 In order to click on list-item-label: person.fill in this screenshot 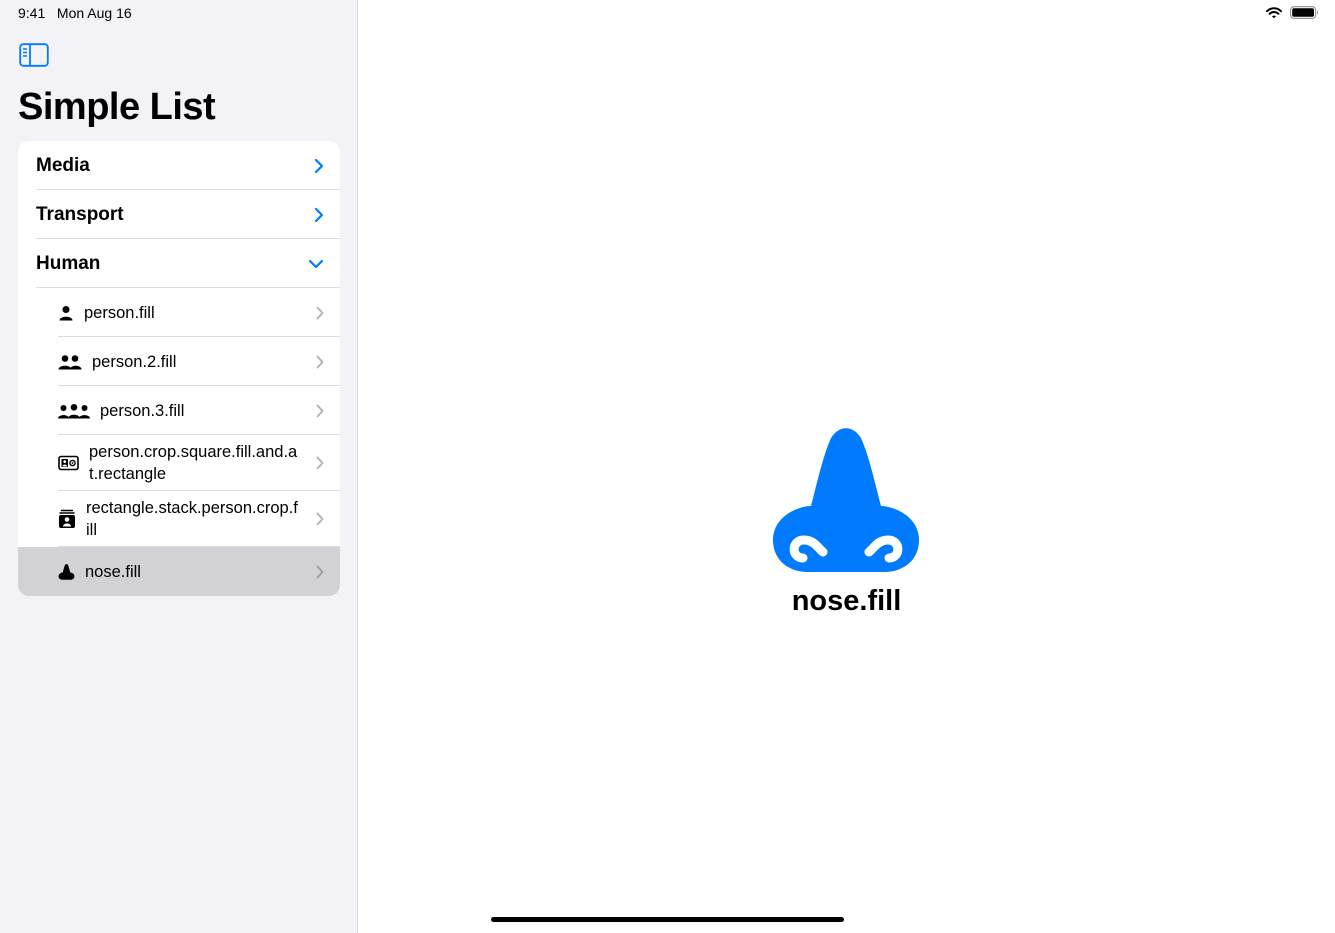, I will do `click(119, 312)`.